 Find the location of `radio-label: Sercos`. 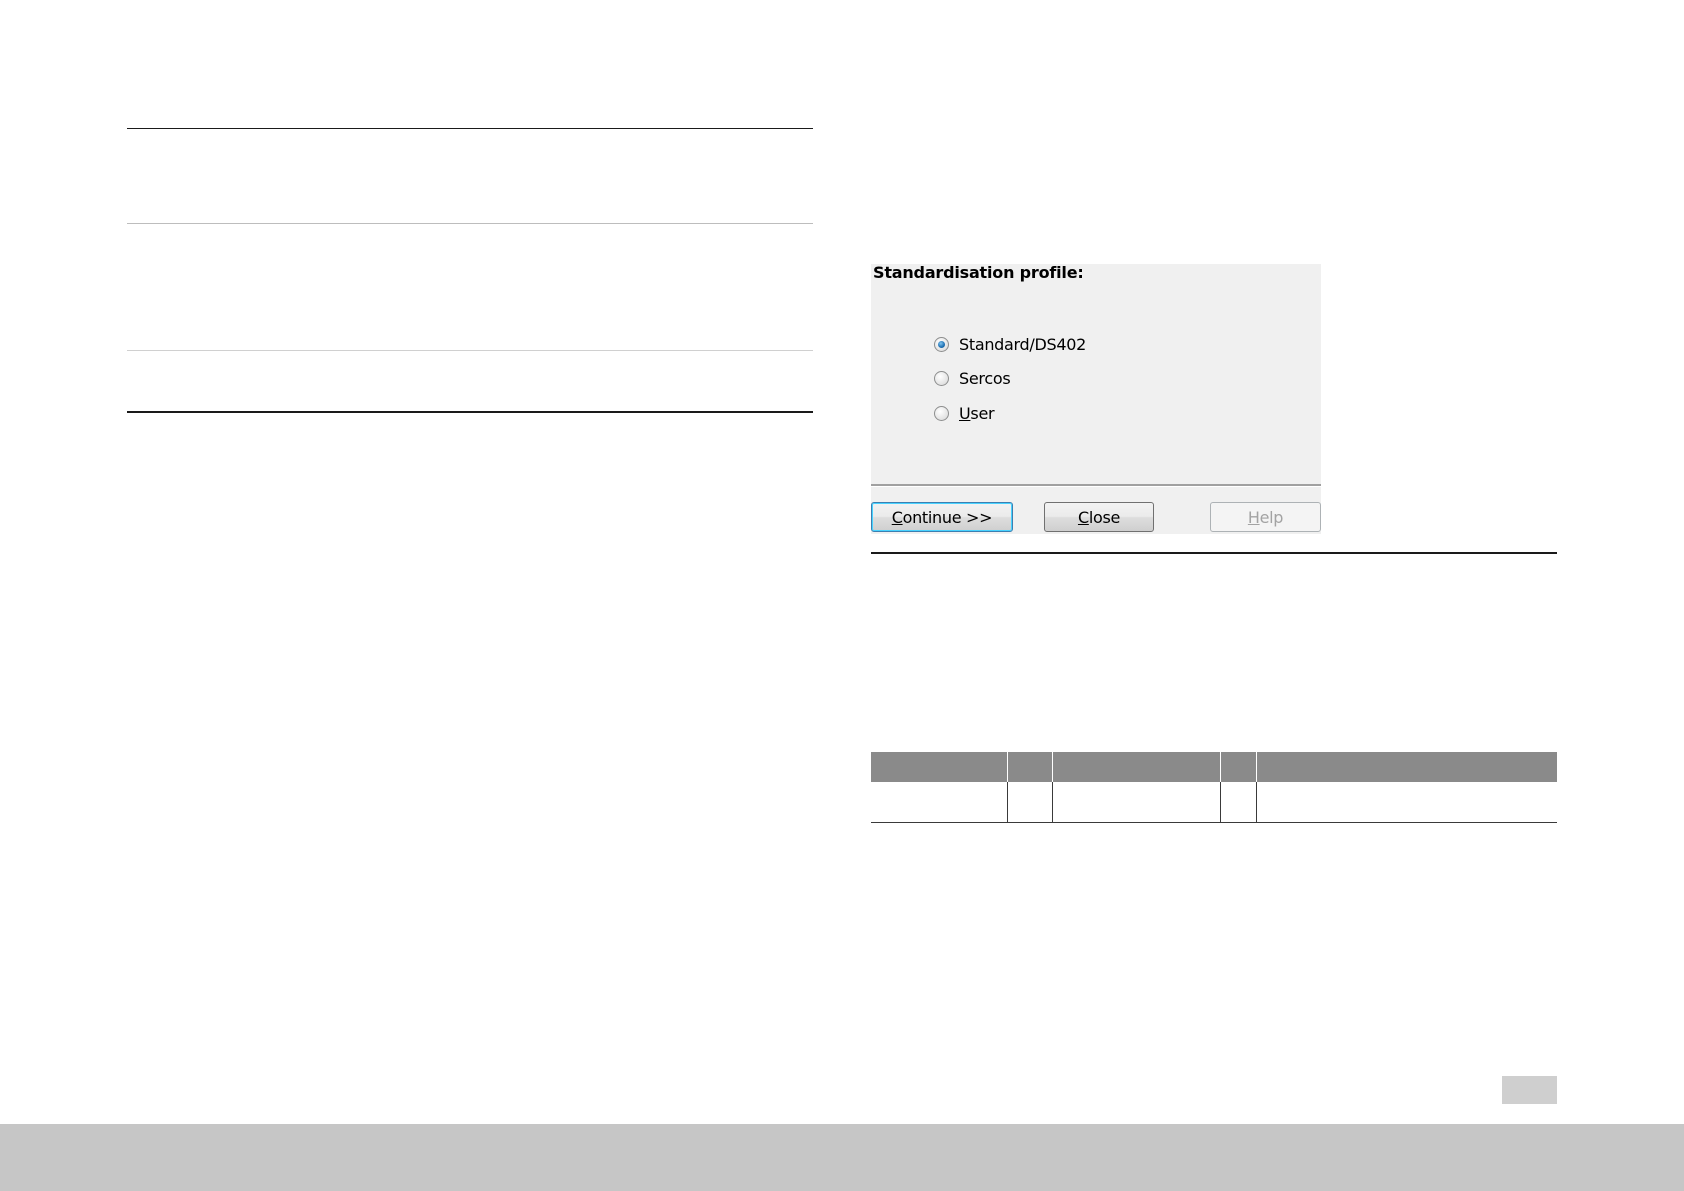

radio-label: Sercos is located at coordinates (985, 378).